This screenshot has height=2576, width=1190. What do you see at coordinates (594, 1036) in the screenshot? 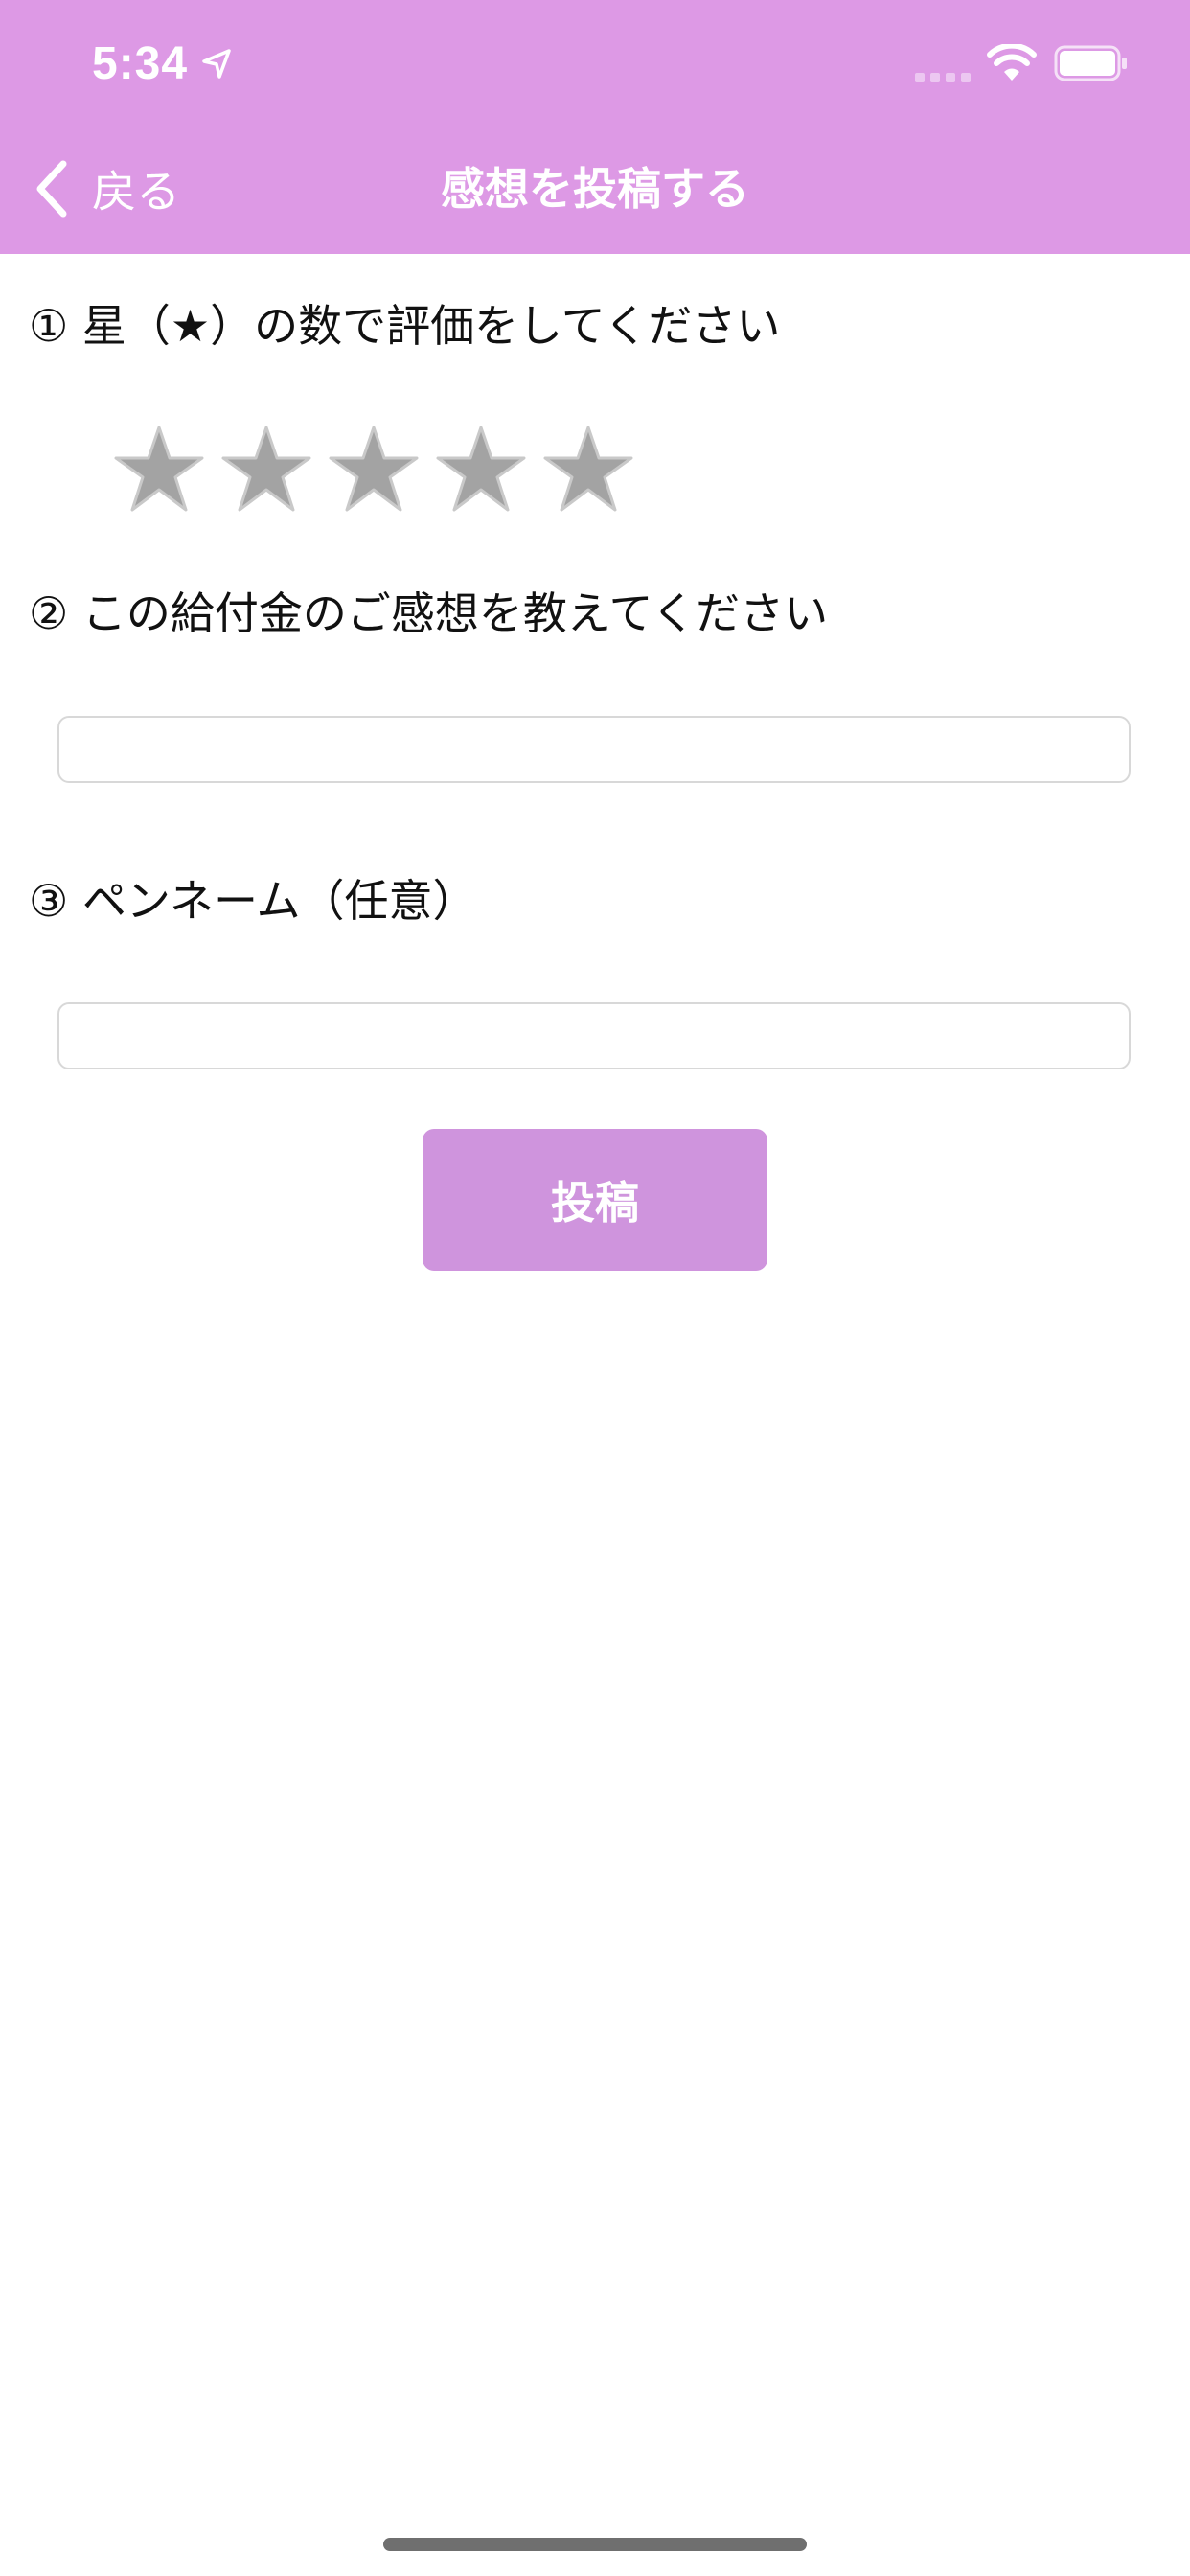
I see `penname-input` at bounding box center [594, 1036].